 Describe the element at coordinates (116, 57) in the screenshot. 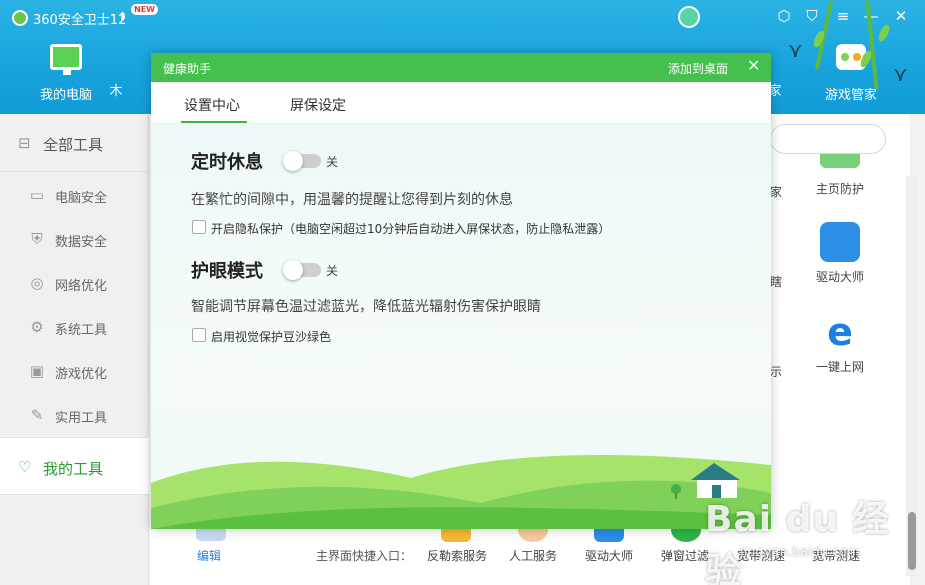

I see `trojan-icon` at that location.